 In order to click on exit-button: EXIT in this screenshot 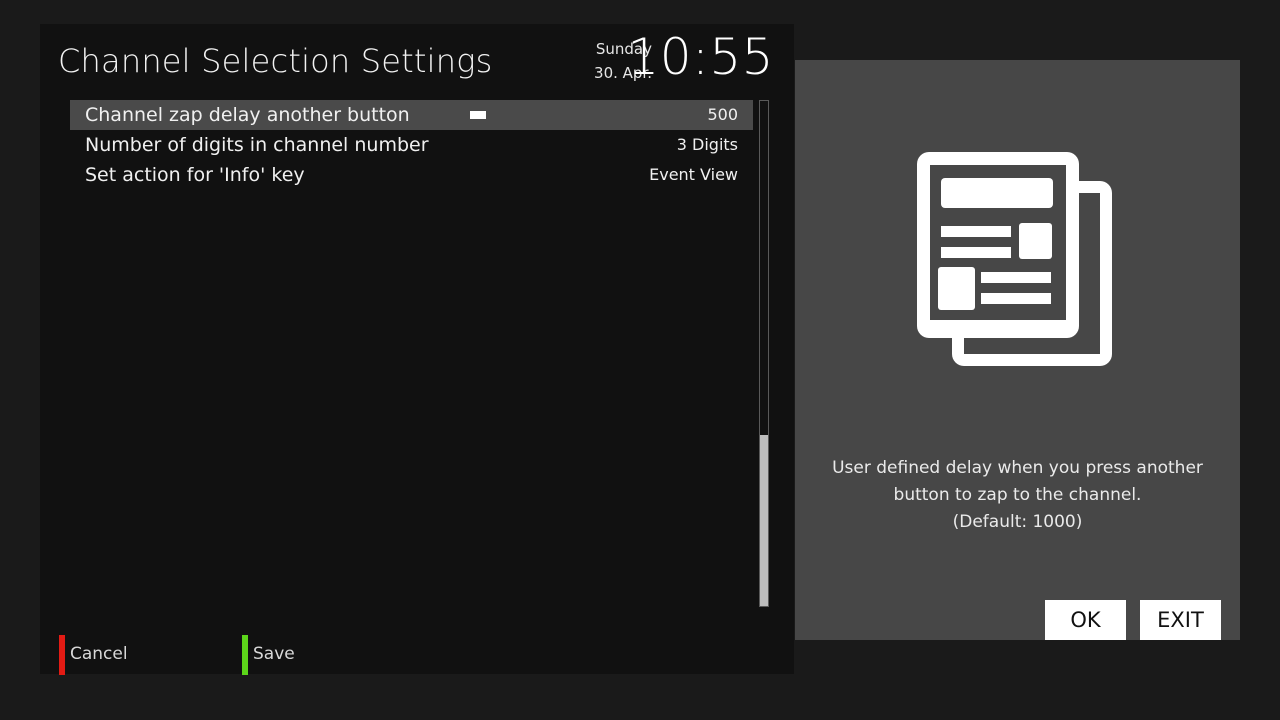, I will do `click(1180, 620)`.